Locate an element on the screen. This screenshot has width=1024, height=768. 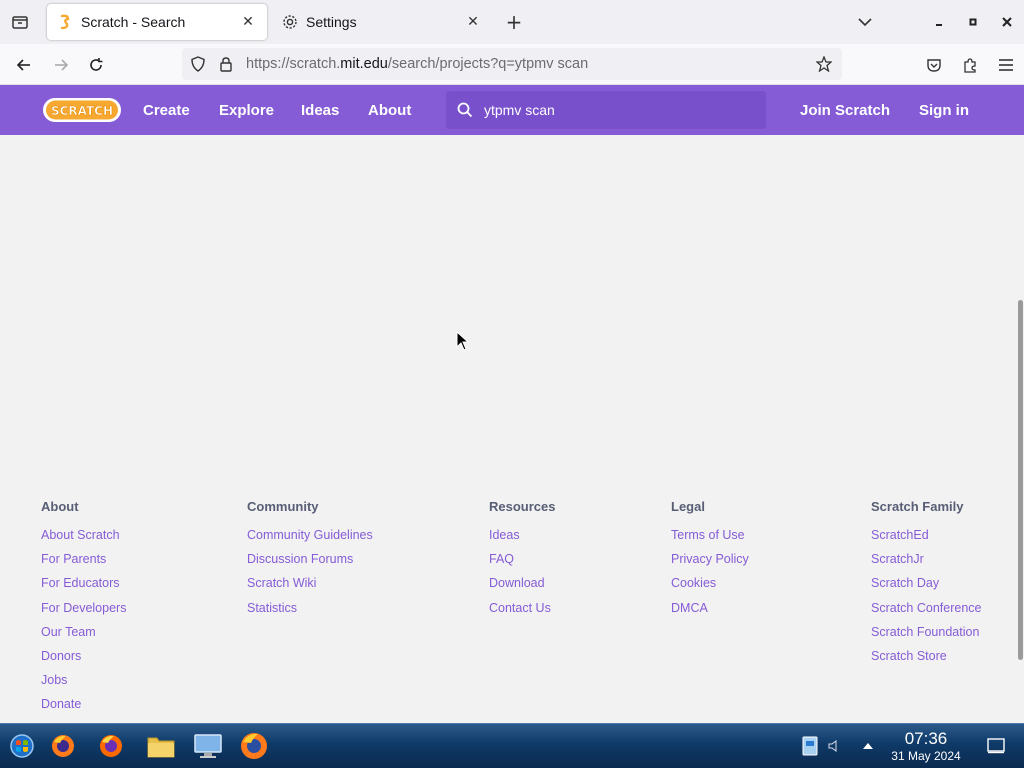
footer-link: Scratch Store is located at coordinates (926, 661).